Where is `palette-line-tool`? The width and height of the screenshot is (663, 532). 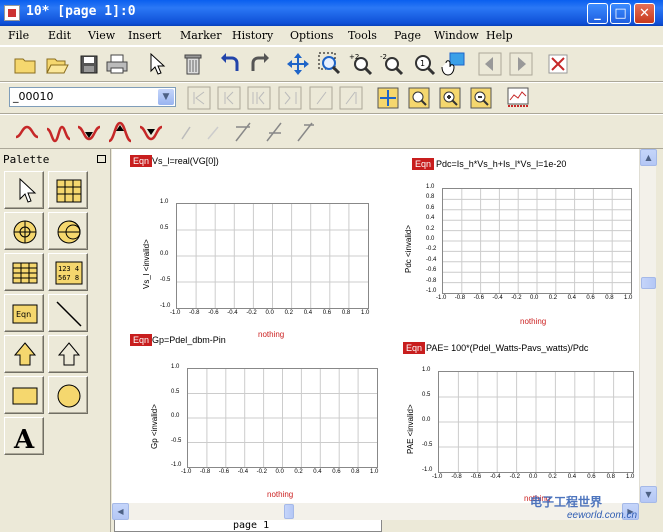 palette-line-tool is located at coordinates (68, 313).